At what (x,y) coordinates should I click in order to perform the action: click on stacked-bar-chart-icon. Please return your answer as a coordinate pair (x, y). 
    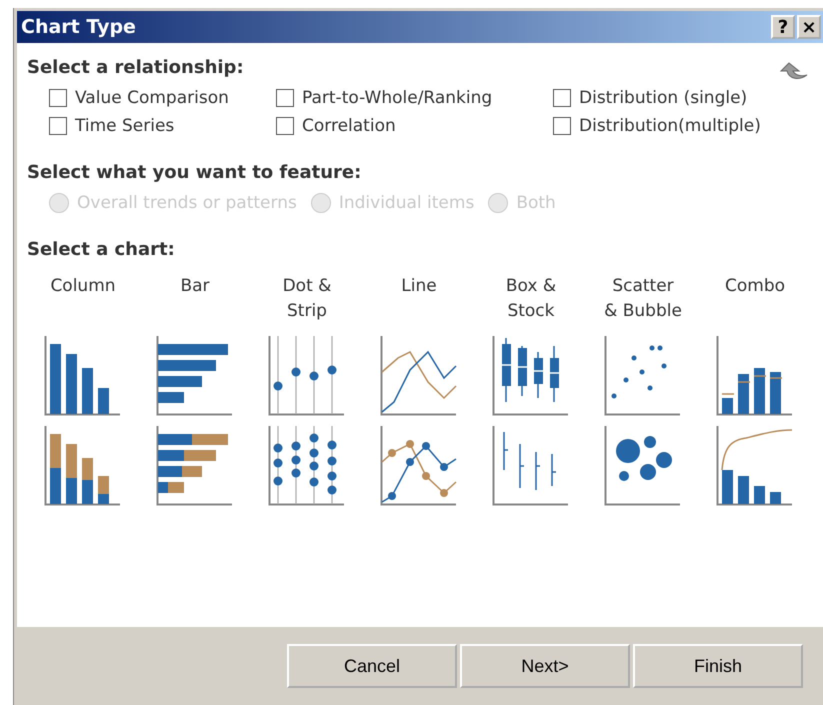
    Looking at the image, I should click on (195, 466).